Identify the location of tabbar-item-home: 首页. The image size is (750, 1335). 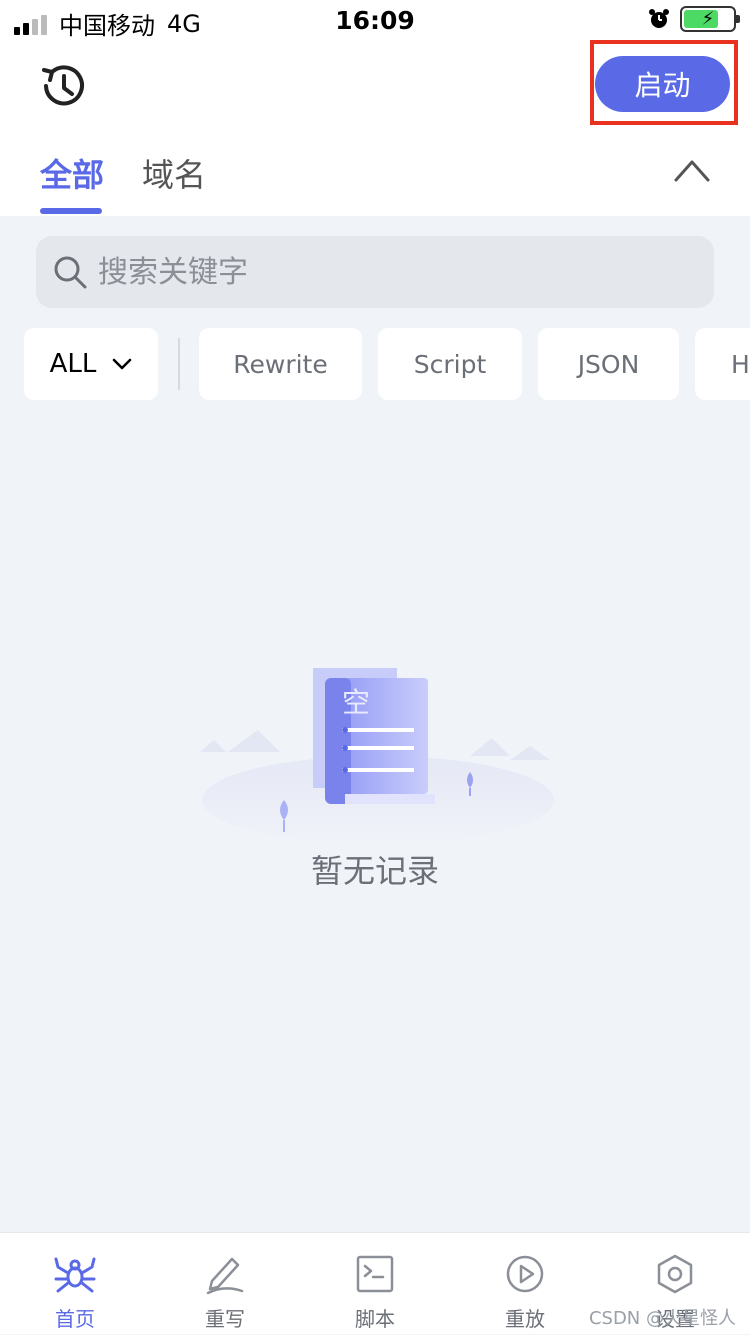
(75, 1284).